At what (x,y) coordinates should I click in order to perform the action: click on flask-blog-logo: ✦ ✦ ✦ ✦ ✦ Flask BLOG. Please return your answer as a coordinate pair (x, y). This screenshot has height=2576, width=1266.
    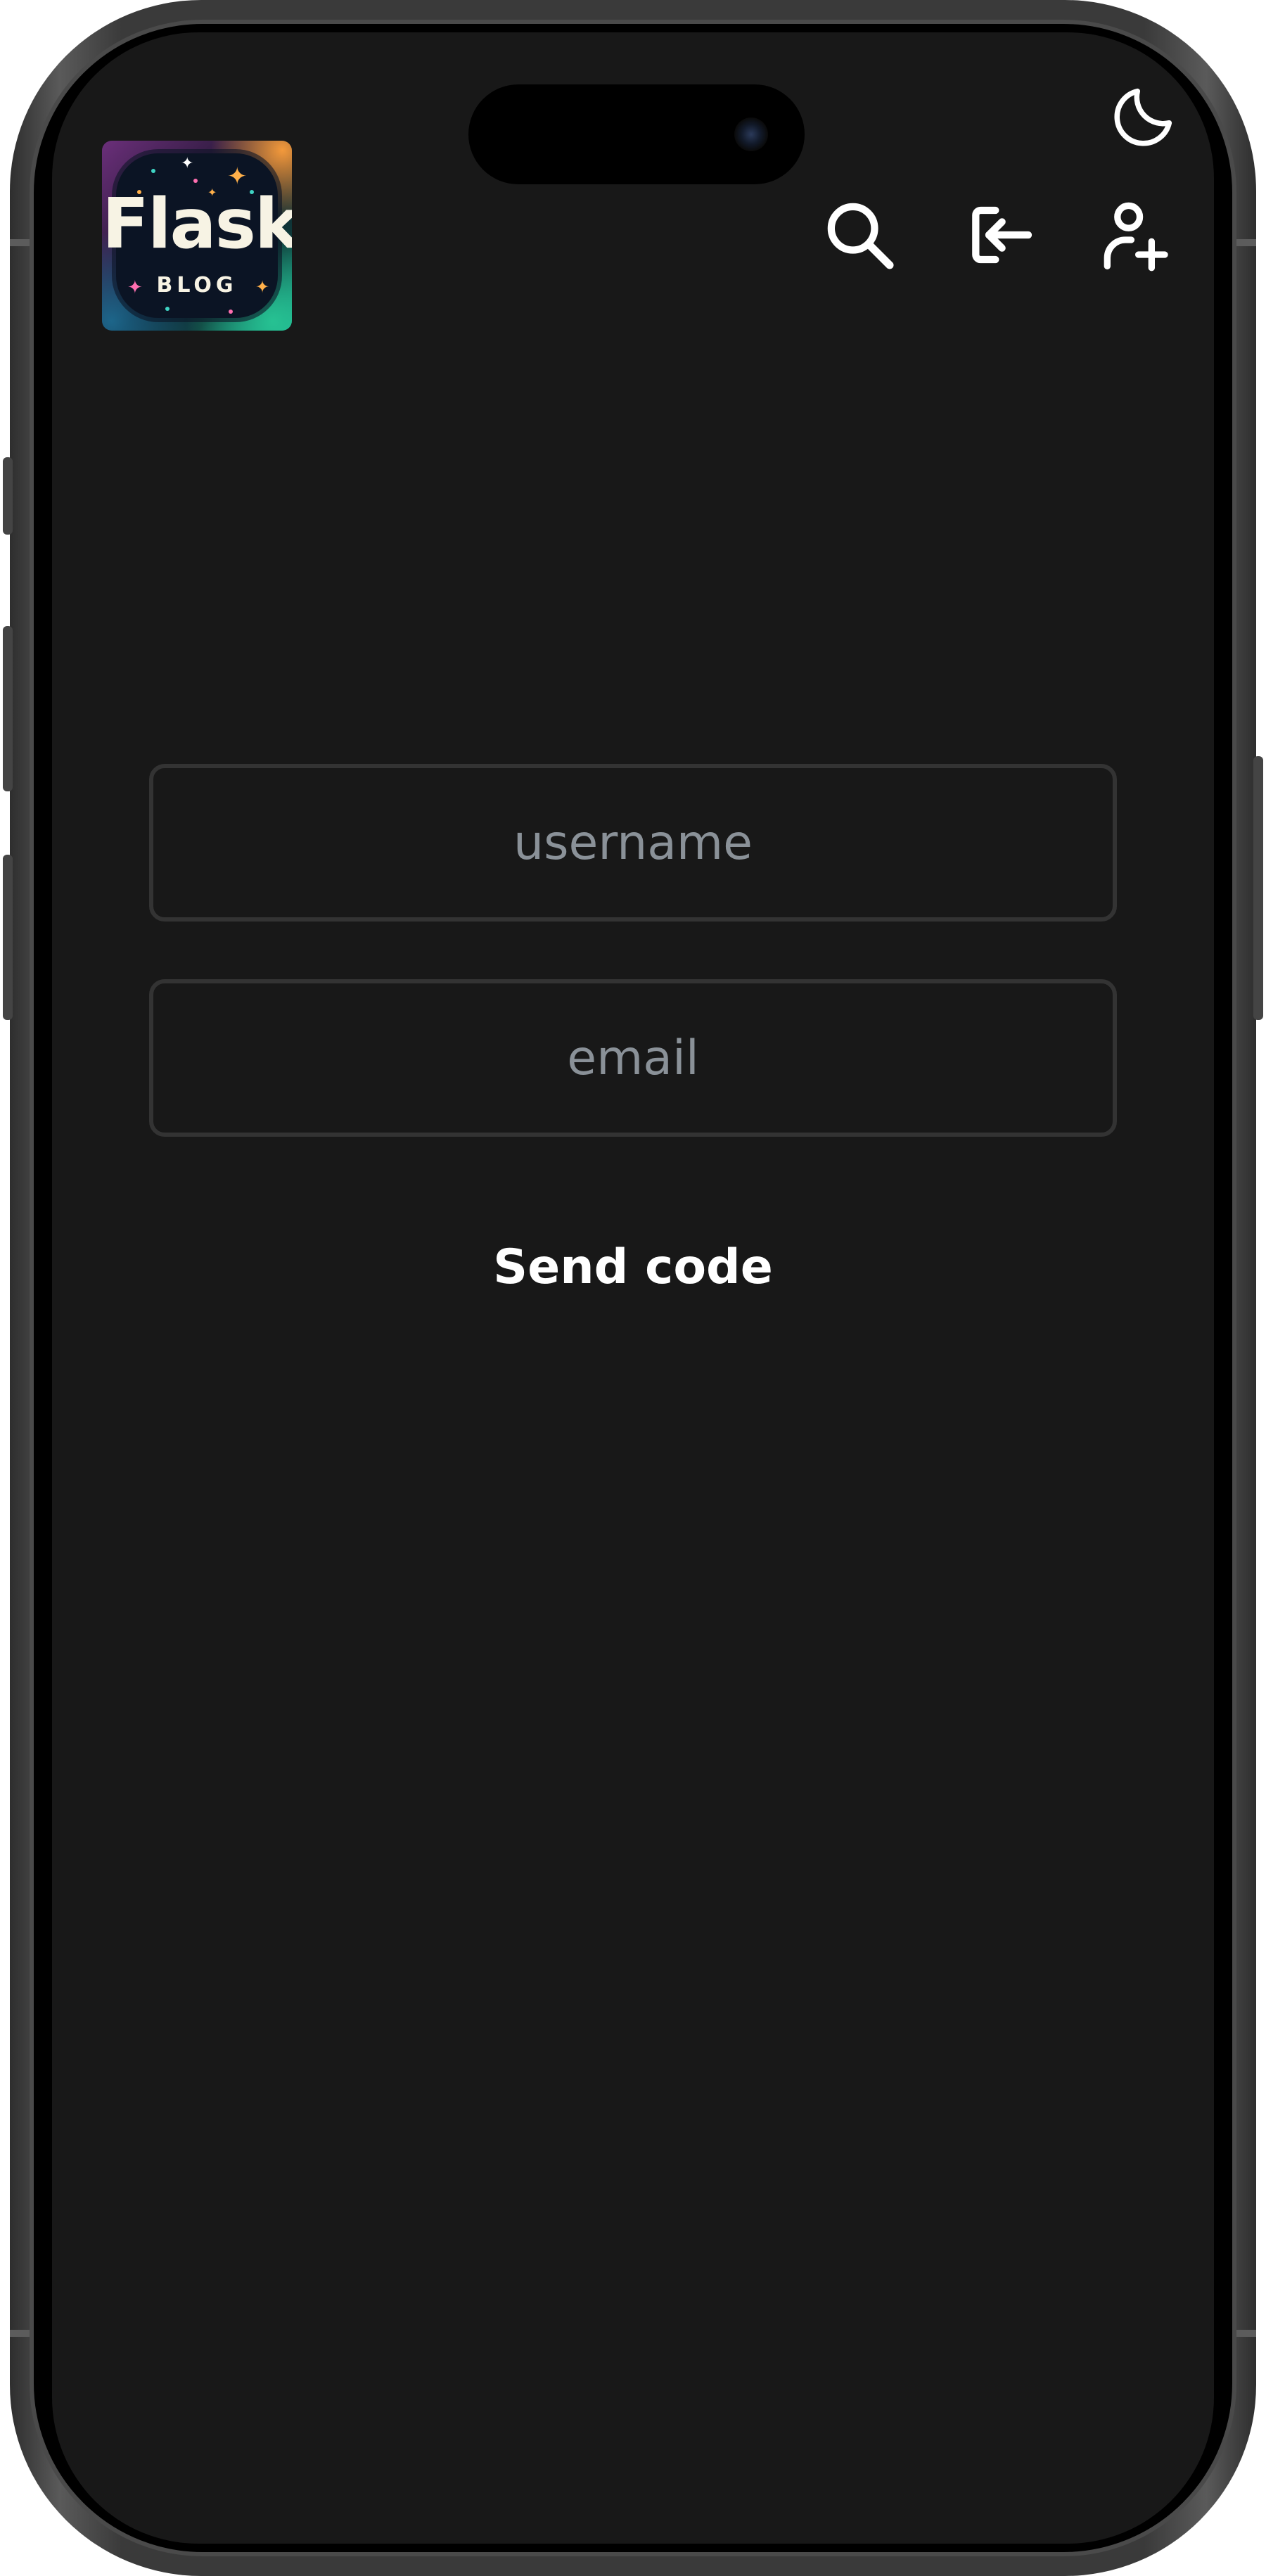
    Looking at the image, I should click on (197, 236).